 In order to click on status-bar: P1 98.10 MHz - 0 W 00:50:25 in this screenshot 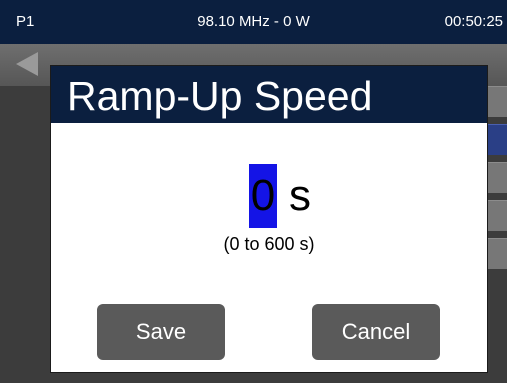, I will do `click(253, 22)`.